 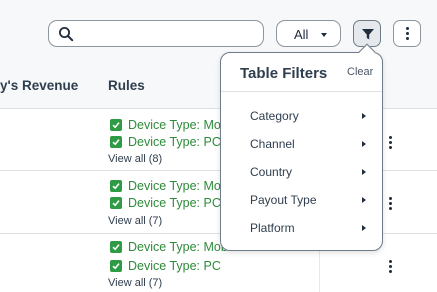 I want to click on filter-icon, so click(x=368, y=34).